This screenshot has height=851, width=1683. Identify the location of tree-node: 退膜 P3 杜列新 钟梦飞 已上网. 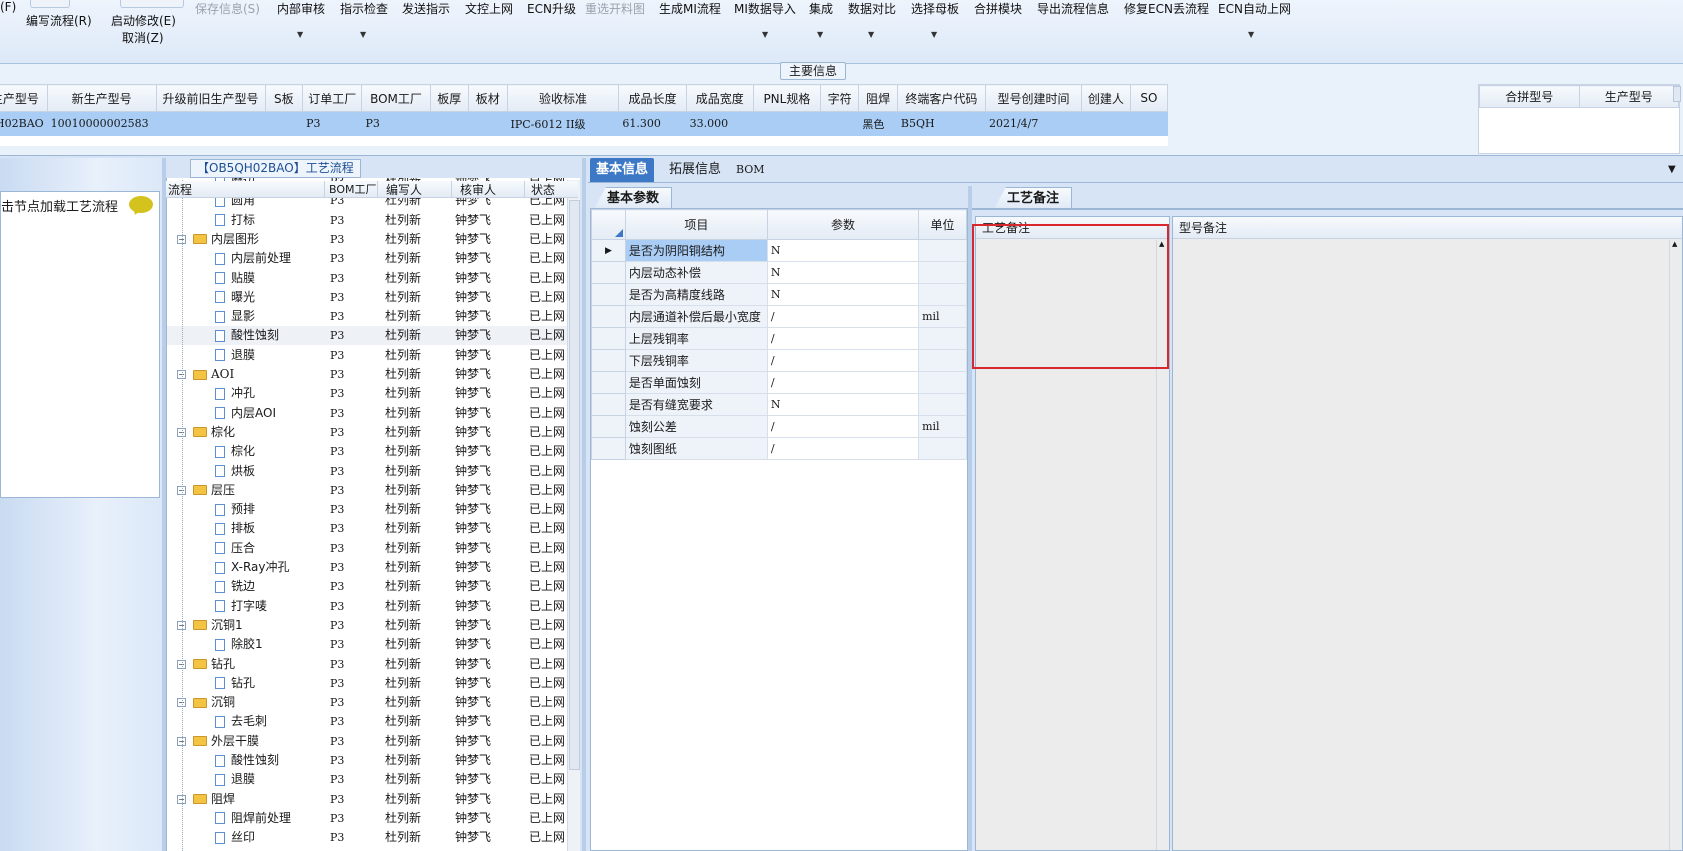
(373, 355).